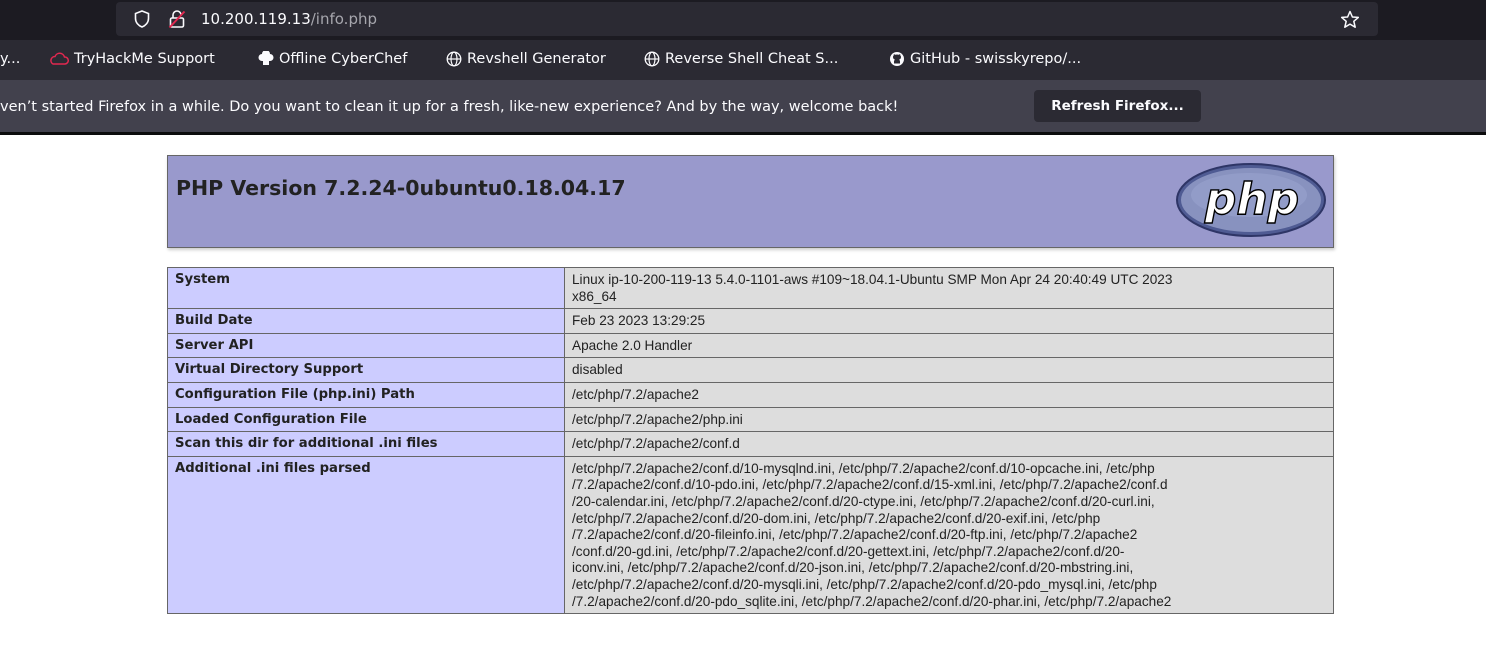  I want to click on bookmark-tryhackme-support: TryHackMe Support, so click(132, 59).